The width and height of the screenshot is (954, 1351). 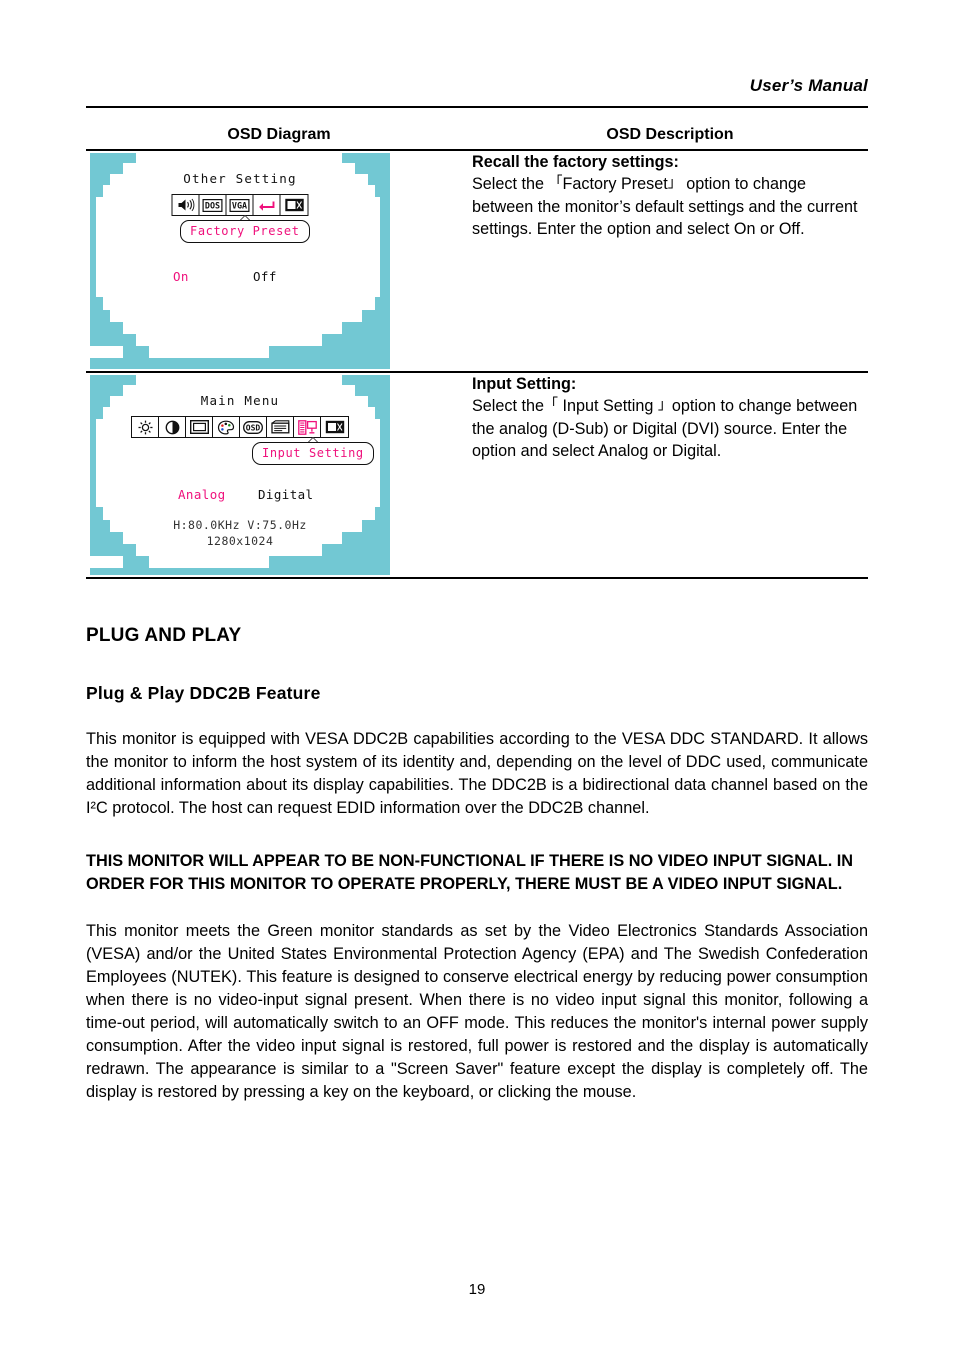 What do you see at coordinates (555, 182) in the screenshot?
I see `desc1-bracket-open: 「` at bounding box center [555, 182].